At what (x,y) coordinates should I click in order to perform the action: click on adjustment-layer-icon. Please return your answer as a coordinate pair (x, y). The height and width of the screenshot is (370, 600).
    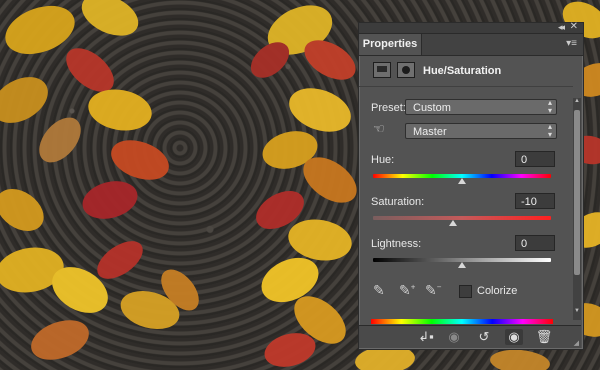
    Looking at the image, I should click on (382, 70).